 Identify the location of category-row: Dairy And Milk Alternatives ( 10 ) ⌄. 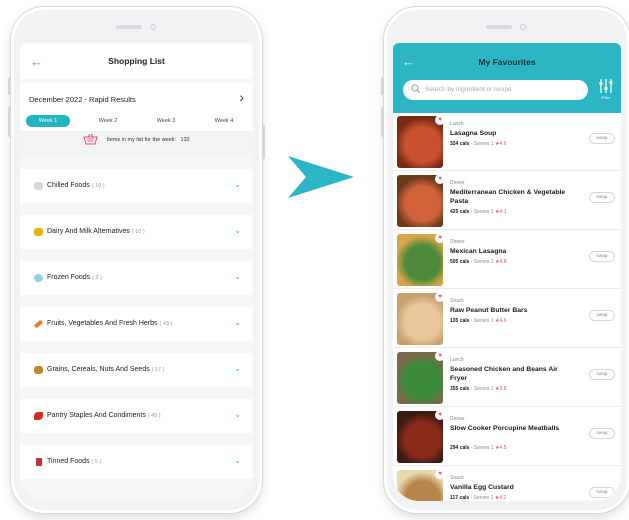
(136, 232).